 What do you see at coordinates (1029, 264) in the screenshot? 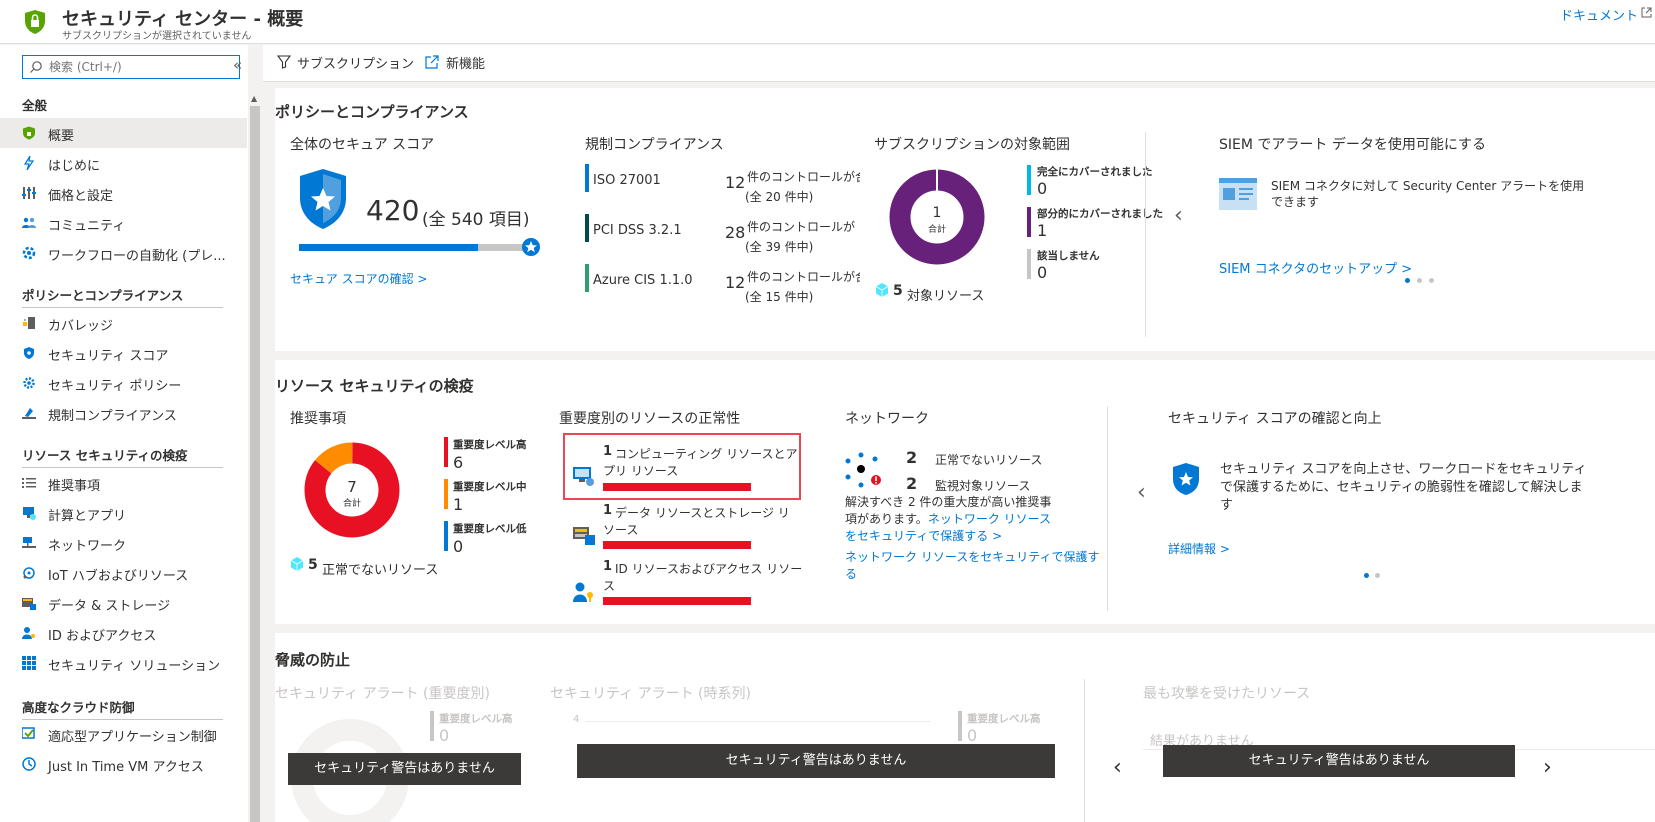
I see `legend-color-na` at bounding box center [1029, 264].